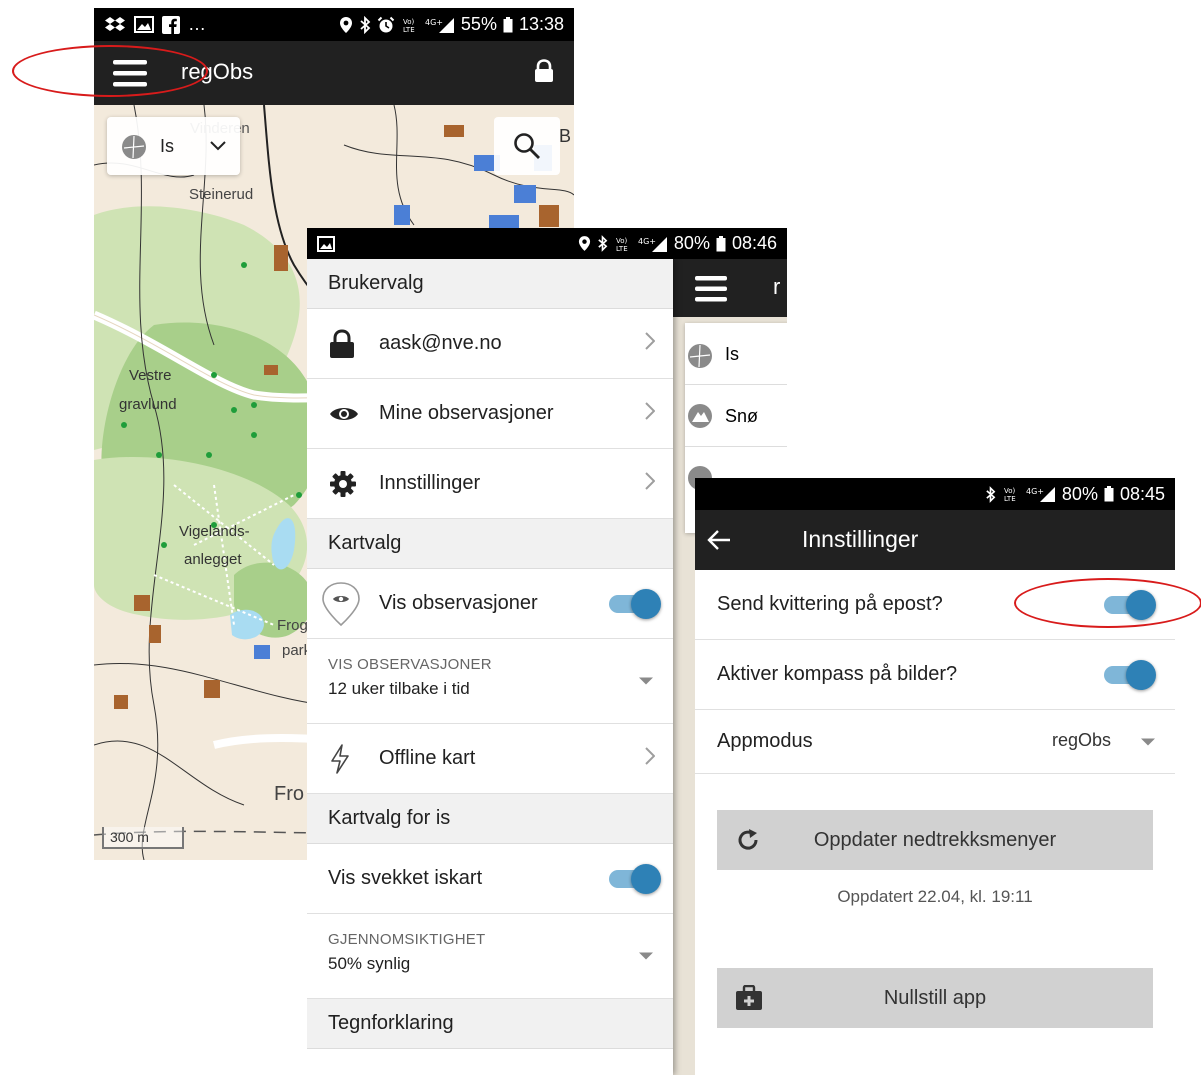  What do you see at coordinates (490, 1024) in the screenshot?
I see `section-header-tegnforklaring: Tegnforklaring` at bounding box center [490, 1024].